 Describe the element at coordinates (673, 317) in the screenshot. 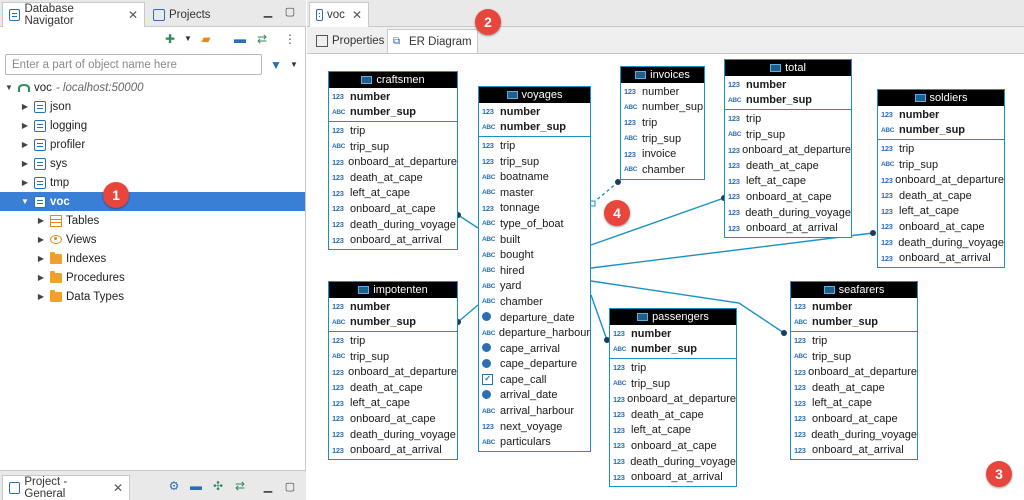

I see `entity-header: passengers` at that location.